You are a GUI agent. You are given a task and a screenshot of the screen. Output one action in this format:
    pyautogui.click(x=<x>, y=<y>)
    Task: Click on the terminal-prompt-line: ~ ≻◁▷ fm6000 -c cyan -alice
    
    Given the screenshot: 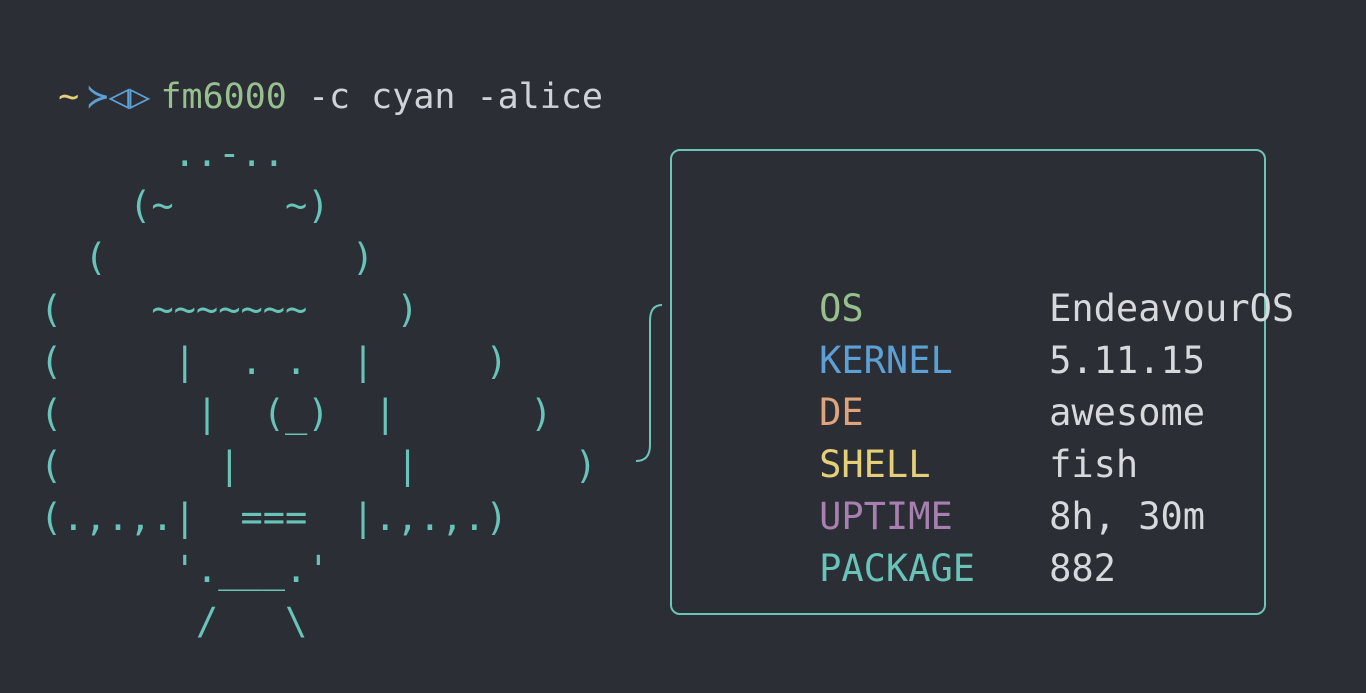 What is the action you would take?
    pyautogui.click(x=309, y=72)
    